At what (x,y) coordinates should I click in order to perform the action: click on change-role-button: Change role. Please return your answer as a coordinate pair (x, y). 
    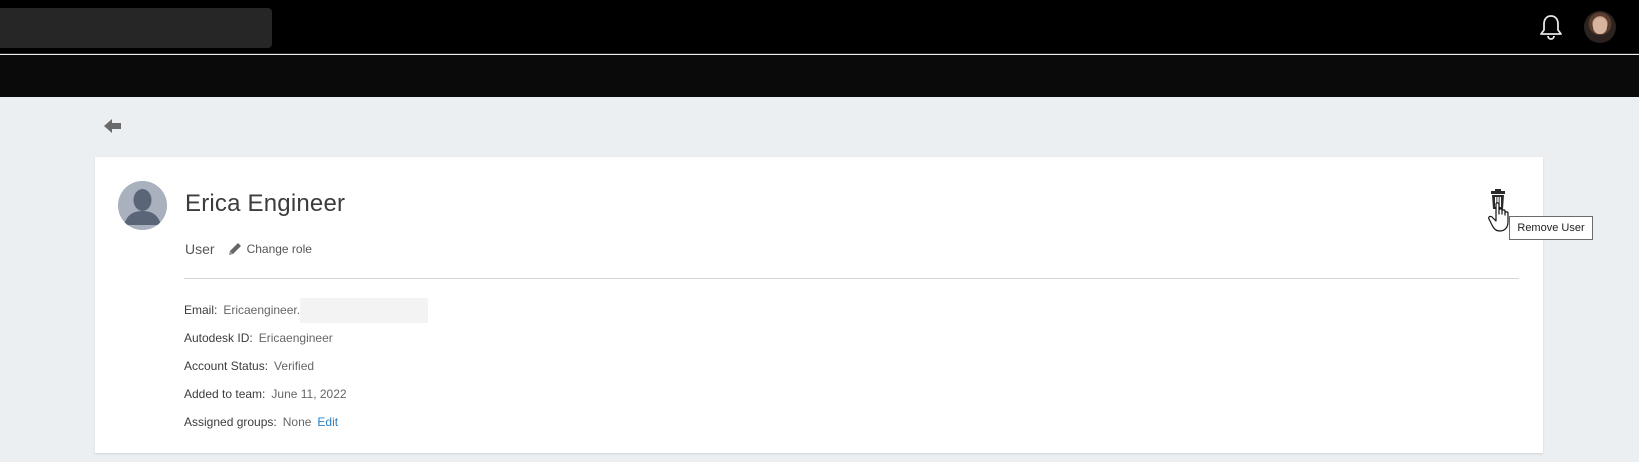
    Looking at the image, I should click on (269, 249).